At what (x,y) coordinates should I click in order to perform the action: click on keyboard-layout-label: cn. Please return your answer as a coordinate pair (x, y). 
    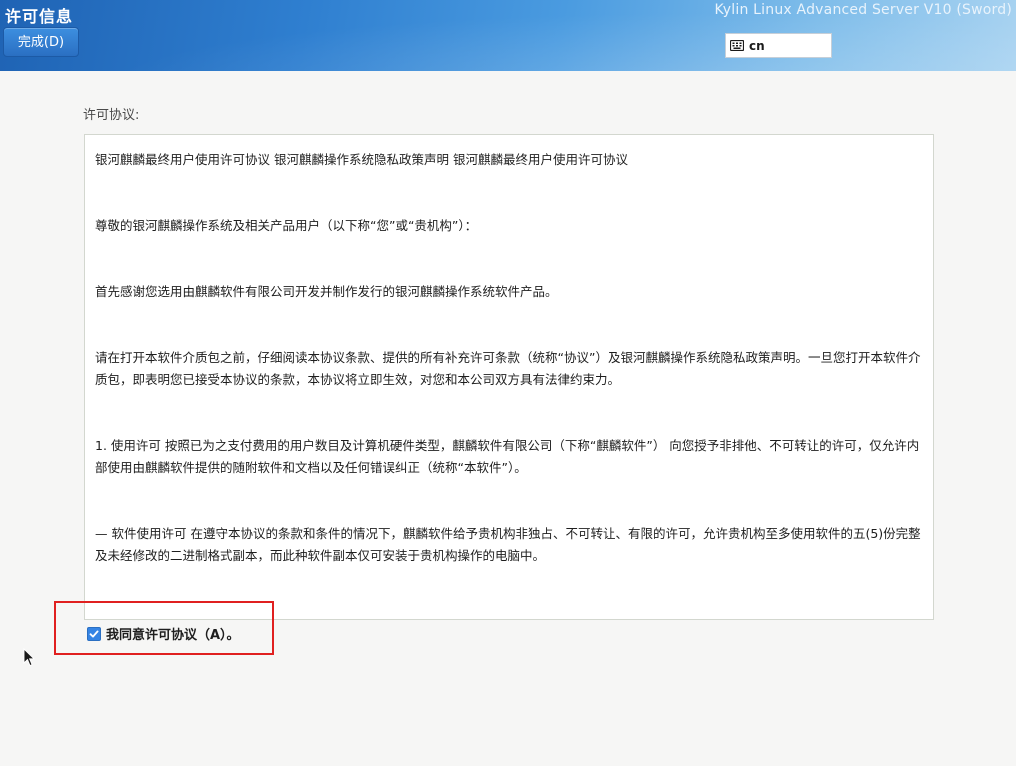
    Looking at the image, I should click on (757, 45).